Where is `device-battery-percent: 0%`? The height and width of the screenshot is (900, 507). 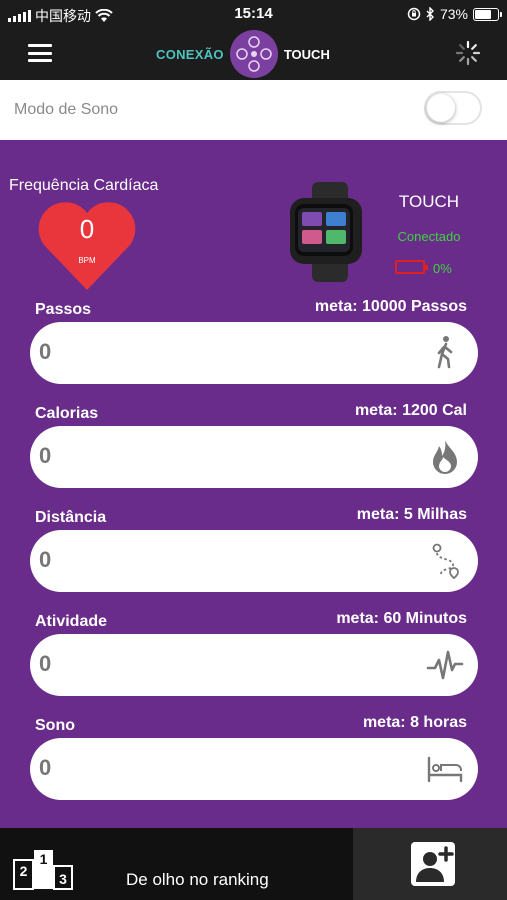
device-battery-percent: 0% is located at coordinates (442, 268).